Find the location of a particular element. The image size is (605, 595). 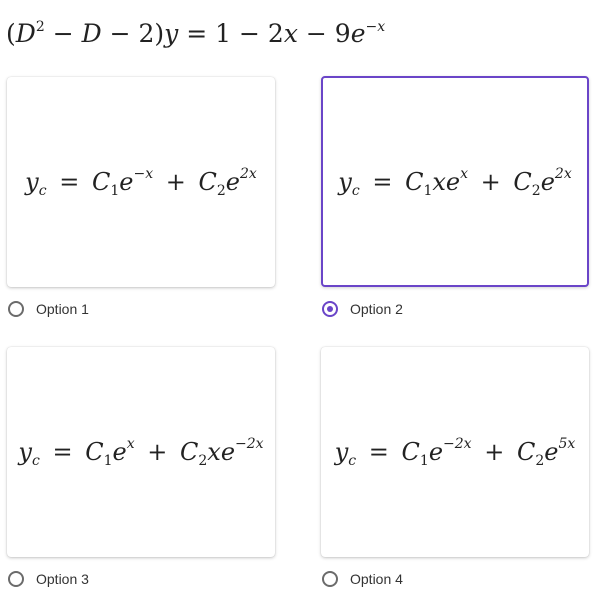

formula: yc = C1e−2x + C2e5x is located at coordinates (455, 452).